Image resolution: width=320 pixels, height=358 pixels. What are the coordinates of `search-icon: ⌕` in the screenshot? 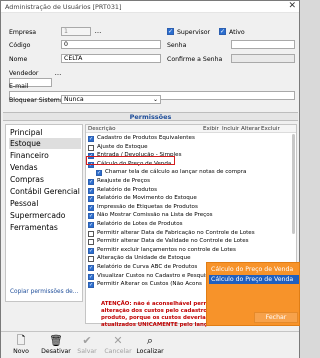 It's located at (150, 340).